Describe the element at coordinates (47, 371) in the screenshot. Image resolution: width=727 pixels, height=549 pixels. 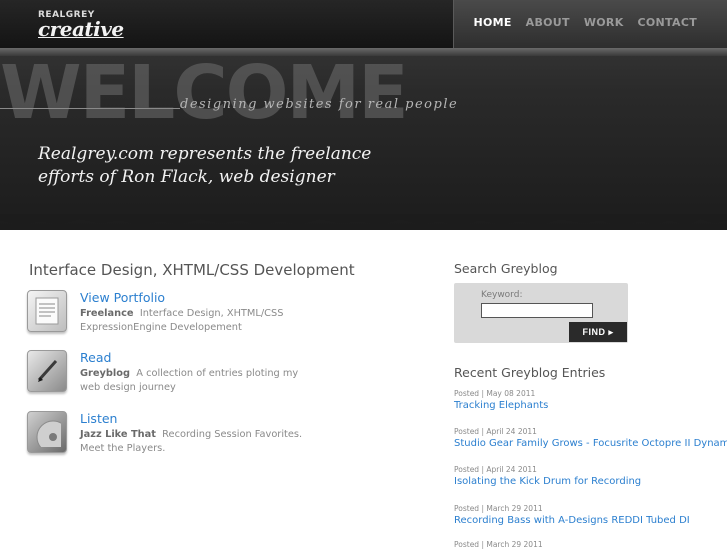
I see `pen-icon` at that location.